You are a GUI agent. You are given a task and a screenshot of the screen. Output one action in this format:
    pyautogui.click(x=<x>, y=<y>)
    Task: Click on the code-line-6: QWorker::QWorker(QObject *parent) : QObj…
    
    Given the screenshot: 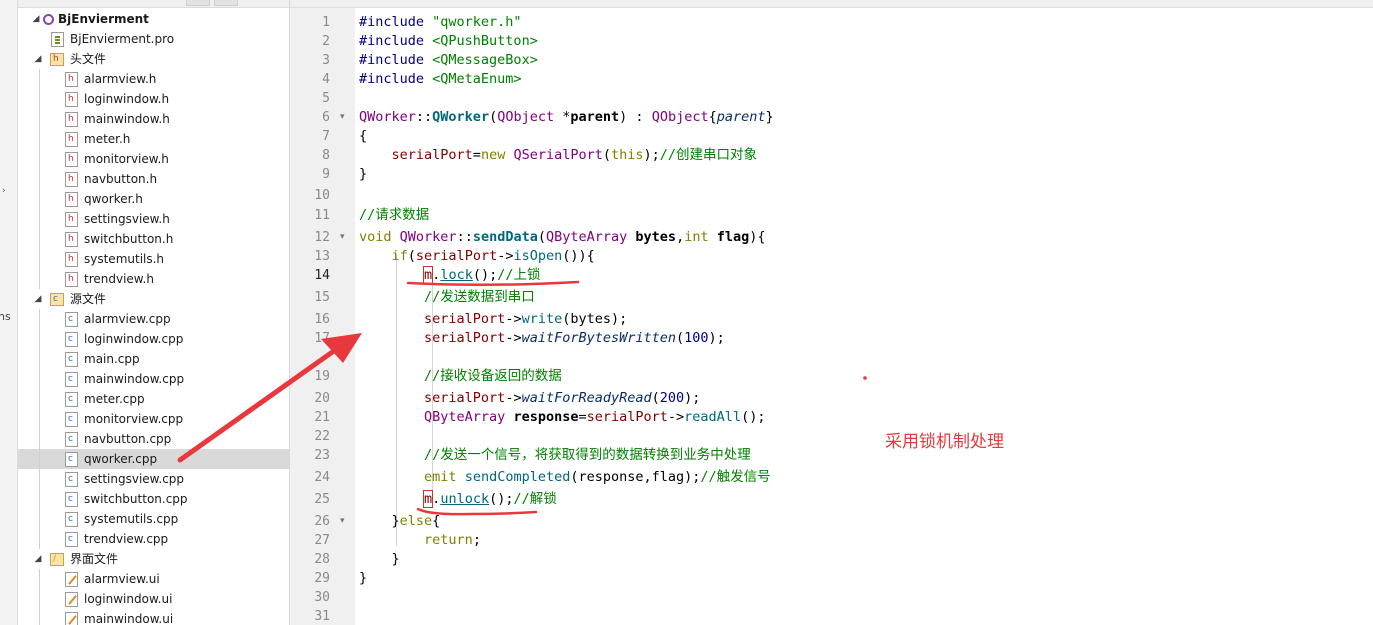 What is the action you would take?
    pyautogui.click(x=566, y=117)
    